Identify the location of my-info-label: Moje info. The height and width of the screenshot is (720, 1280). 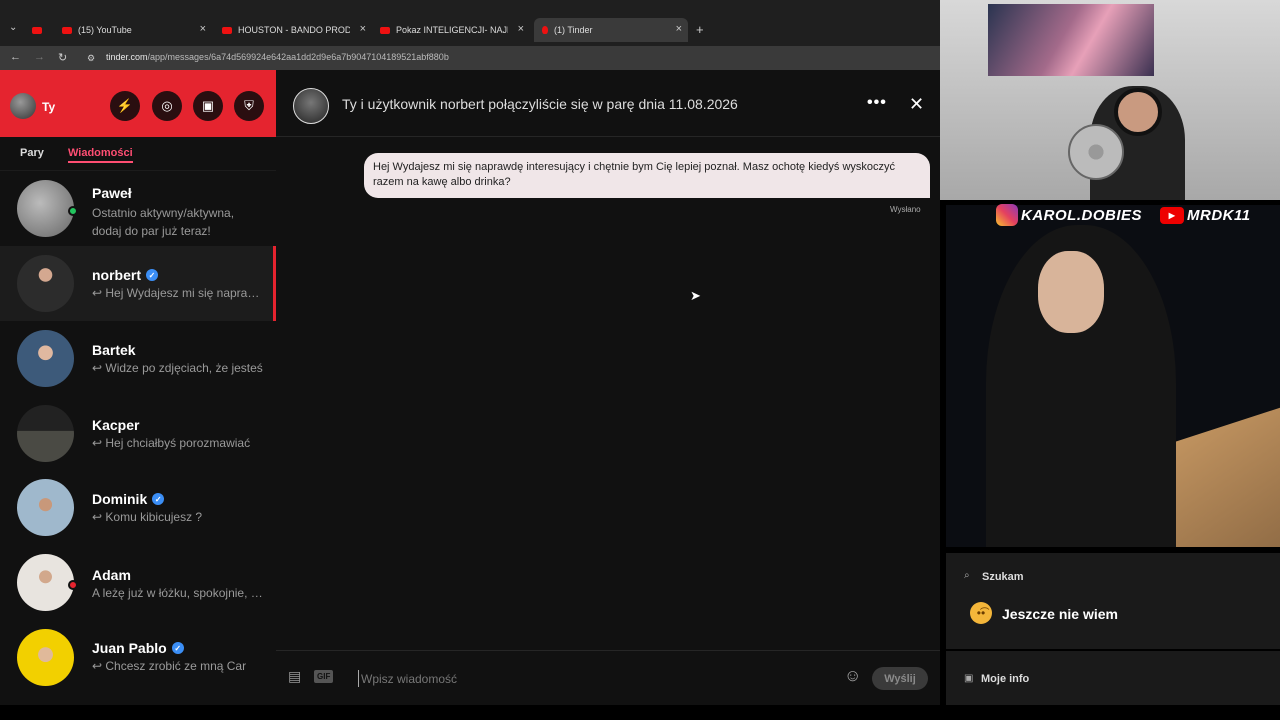
(1005, 679).